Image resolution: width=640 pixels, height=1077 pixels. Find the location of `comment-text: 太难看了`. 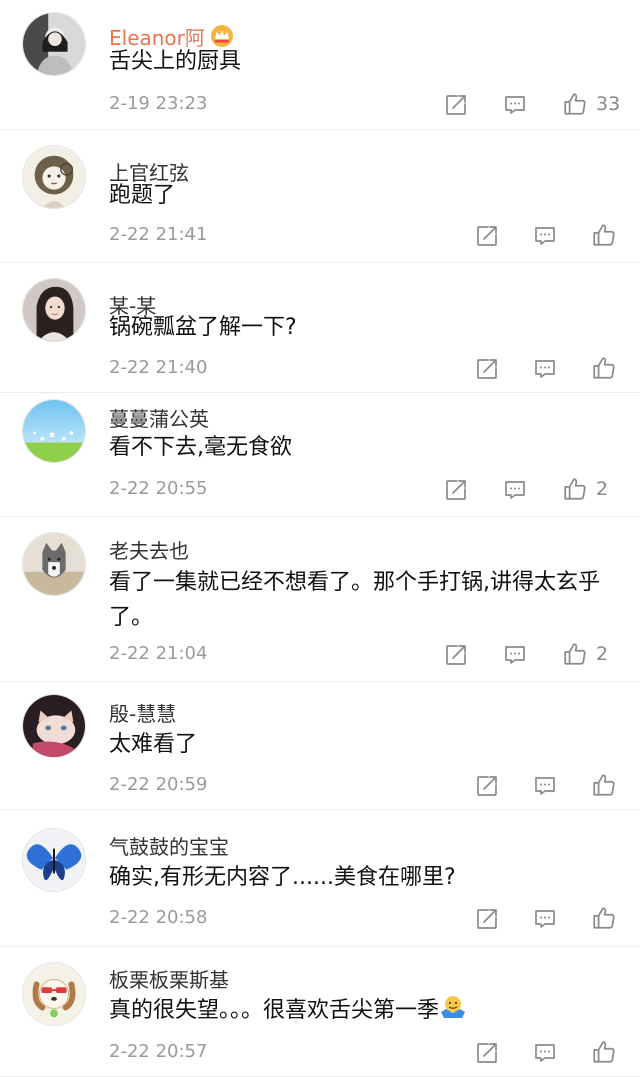

comment-text: 太难看了 is located at coordinates (364, 744).